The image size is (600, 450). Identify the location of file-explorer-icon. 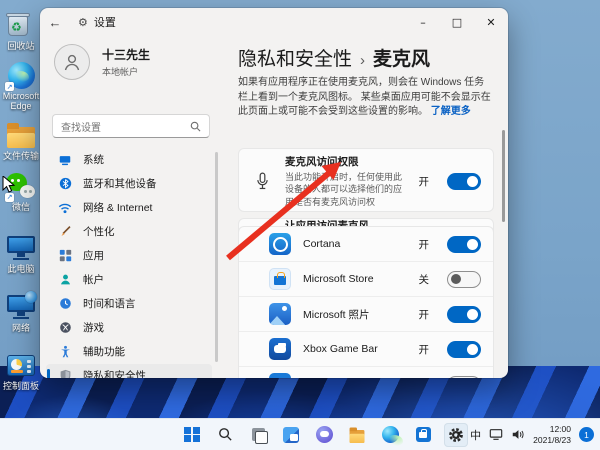
(357, 435).